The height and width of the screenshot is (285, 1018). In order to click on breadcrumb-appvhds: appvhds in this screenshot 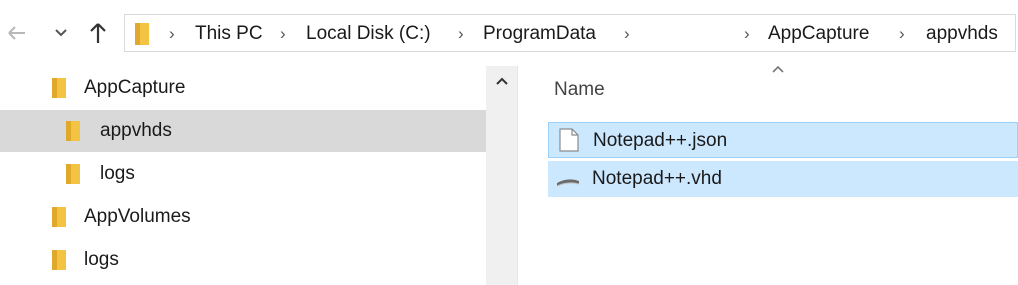, I will do `click(962, 34)`.